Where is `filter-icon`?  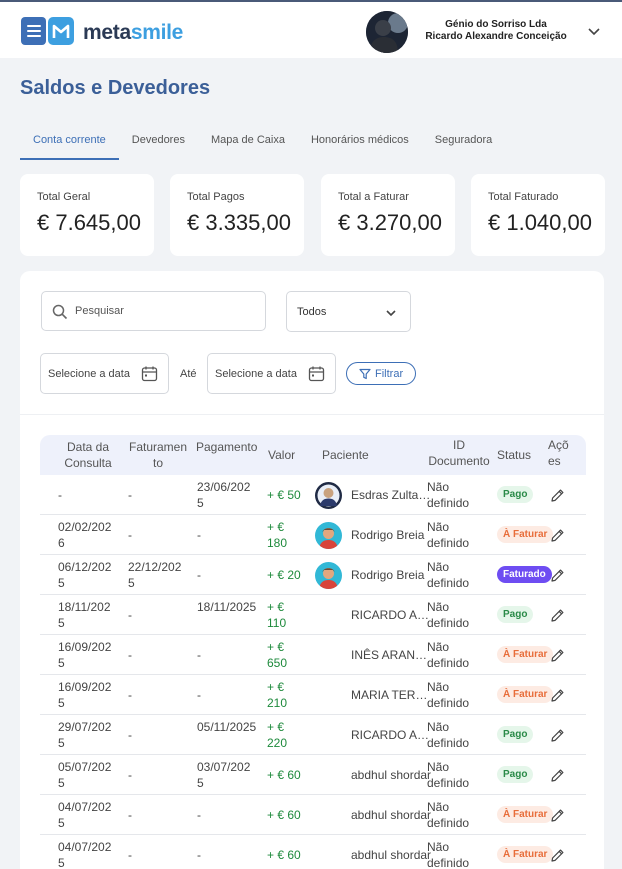
filter-icon is located at coordinates (365, 374).